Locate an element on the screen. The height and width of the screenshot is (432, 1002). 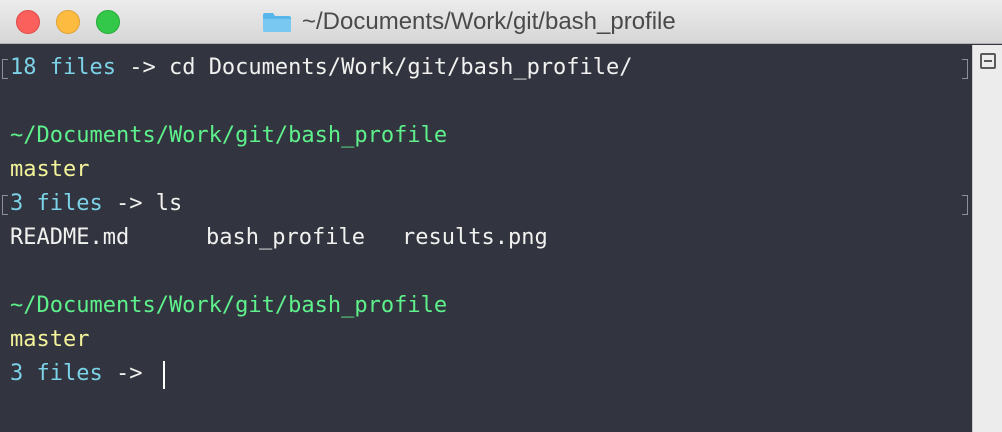
window-title: ~/Documents/Work/git/bash_profile is located at coordinates (469, 22).